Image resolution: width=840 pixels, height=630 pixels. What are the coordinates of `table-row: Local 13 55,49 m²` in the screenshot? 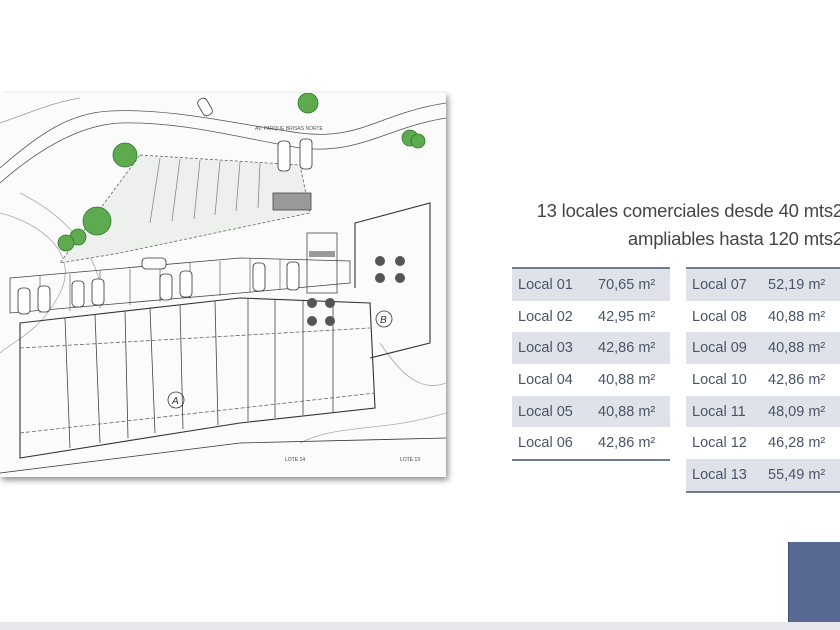 It's located at (763, 475).